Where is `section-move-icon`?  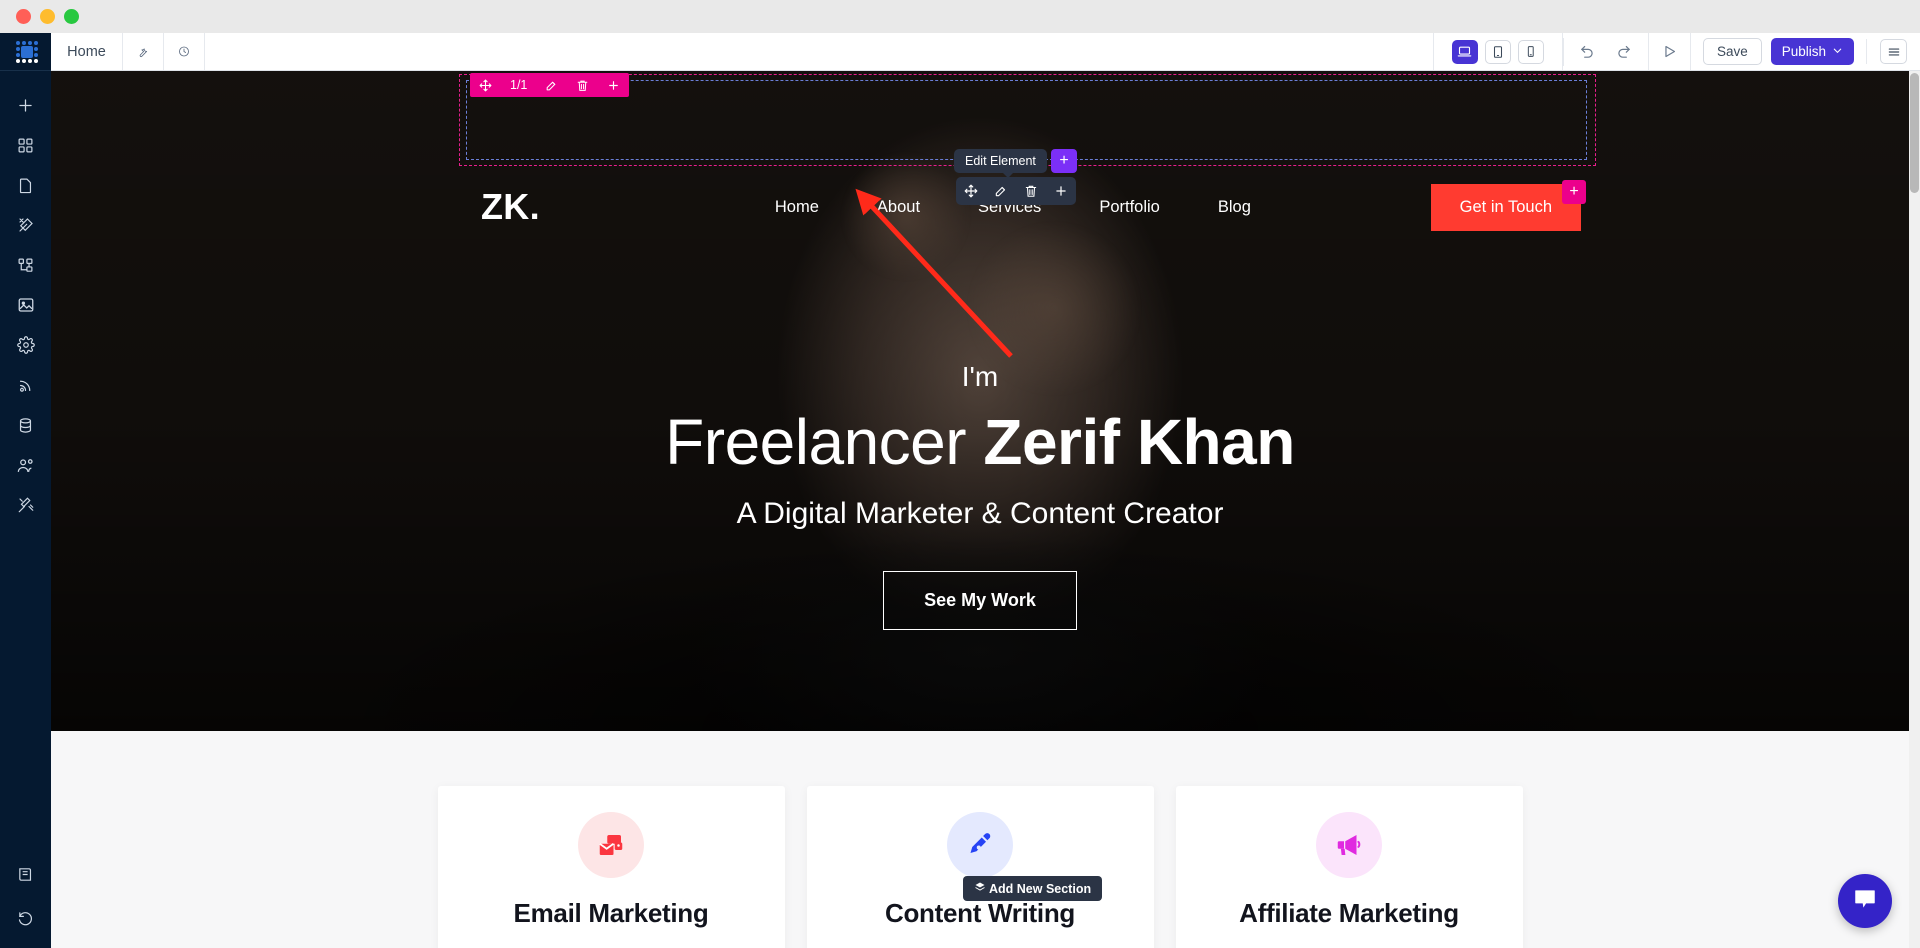
section-move-icon is located at coordinates (485, 85).